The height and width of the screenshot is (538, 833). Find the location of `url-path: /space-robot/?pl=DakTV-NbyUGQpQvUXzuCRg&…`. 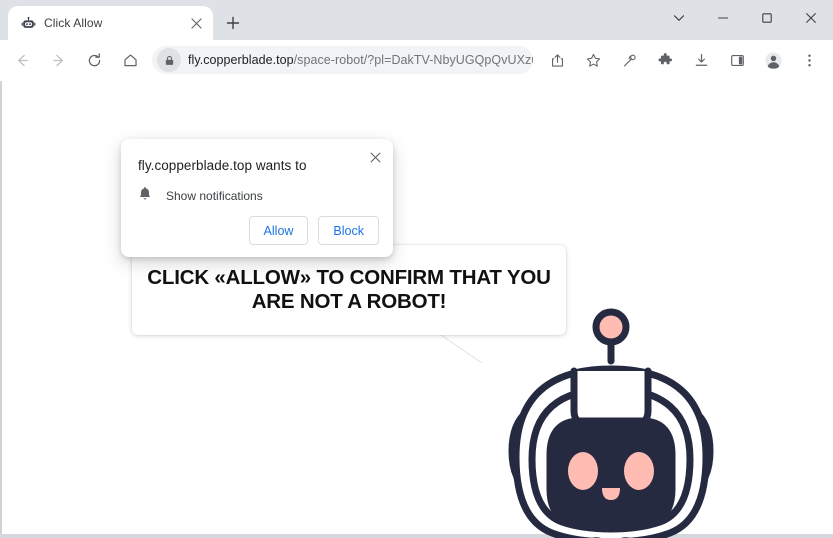

url-path: /space-robot/?pl=DakTV-NbyUGQpQvUXzuCRg&… is located at coordinates (413, 60).